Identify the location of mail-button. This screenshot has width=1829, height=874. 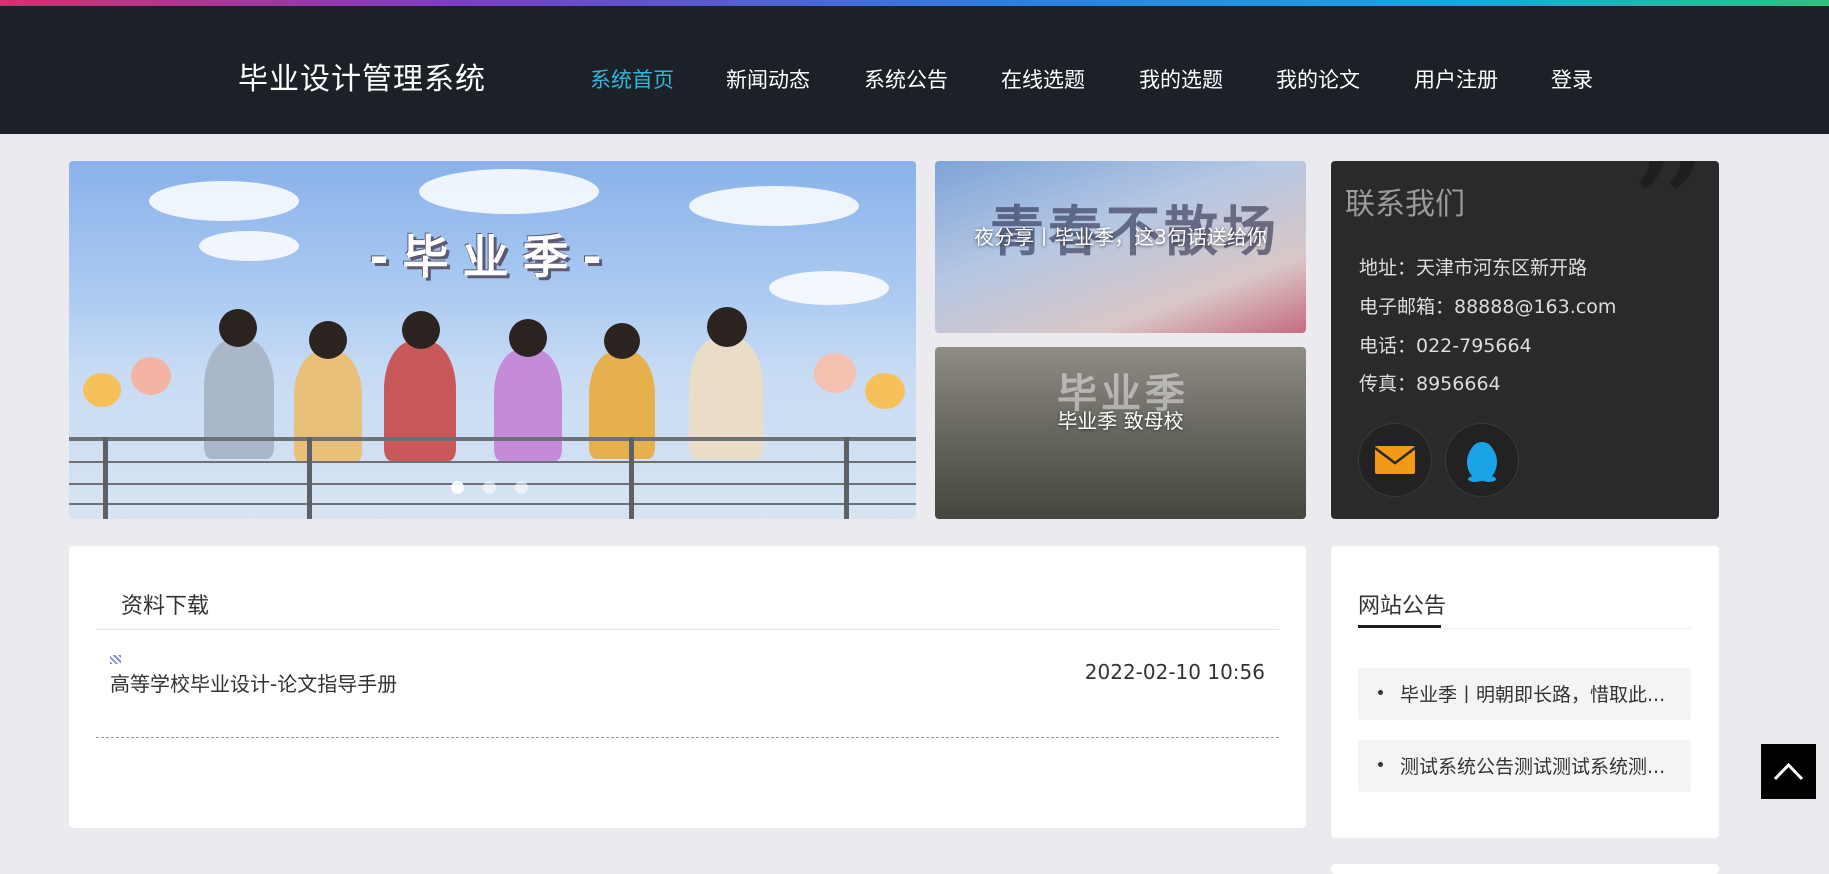
(1395, 460).